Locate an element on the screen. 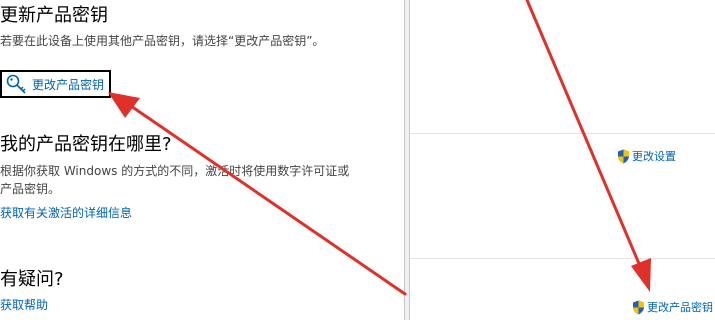 This screenshot has width=715, height=320. change-product-key-link: 更改产品密钥 is located at coordinates (672, 307).